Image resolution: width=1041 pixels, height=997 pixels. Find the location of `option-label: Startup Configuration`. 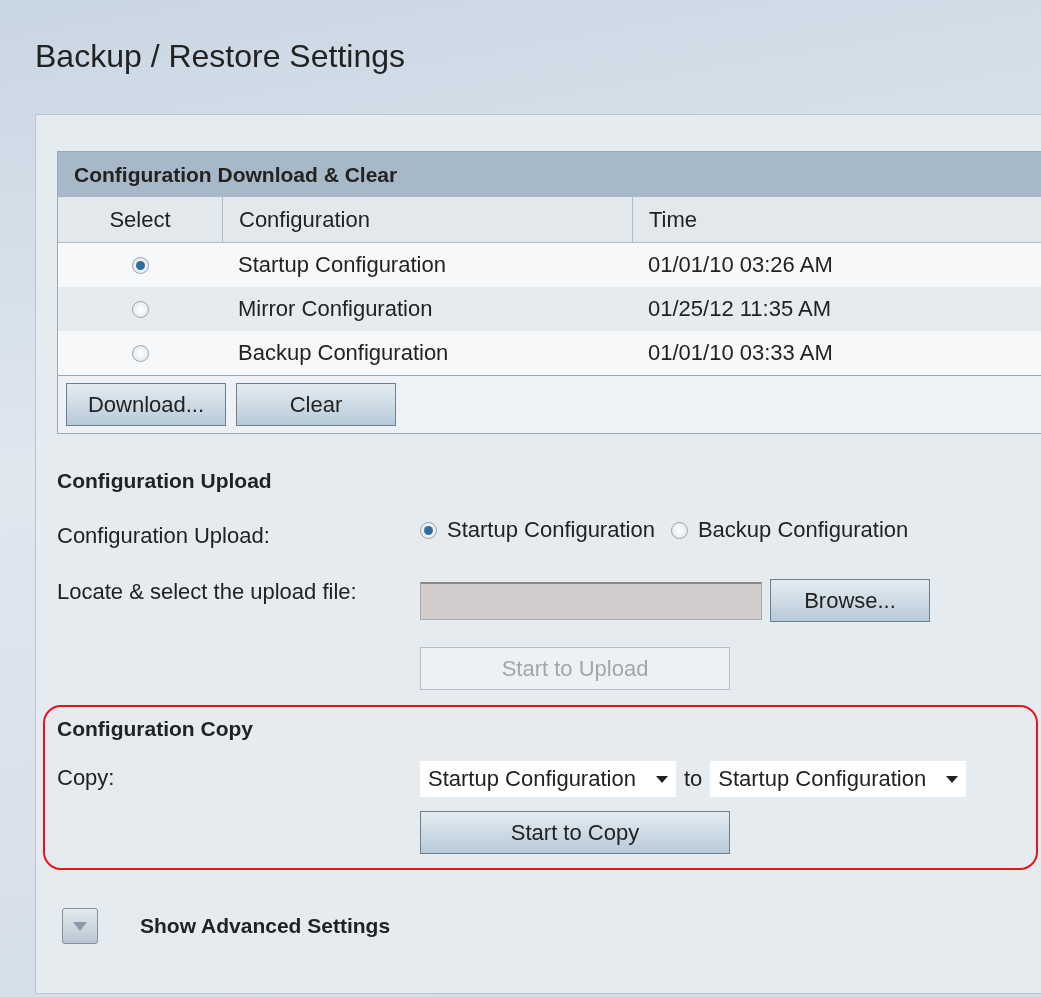

option-label: Startup Configuration is located at coordinates (551, 530).